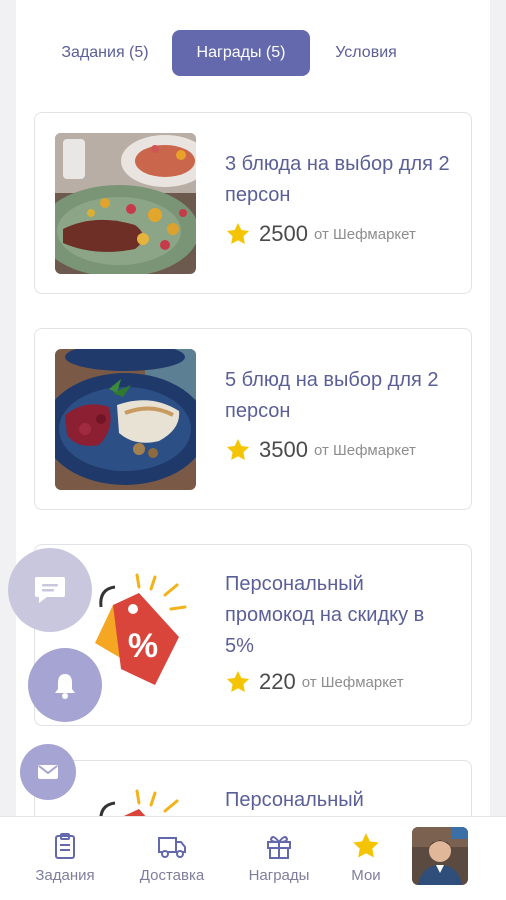 This screenshot has height=900, width=506. I want to click on reward-title: Персональный промокод на скидку в 5%, so click(325, 615).